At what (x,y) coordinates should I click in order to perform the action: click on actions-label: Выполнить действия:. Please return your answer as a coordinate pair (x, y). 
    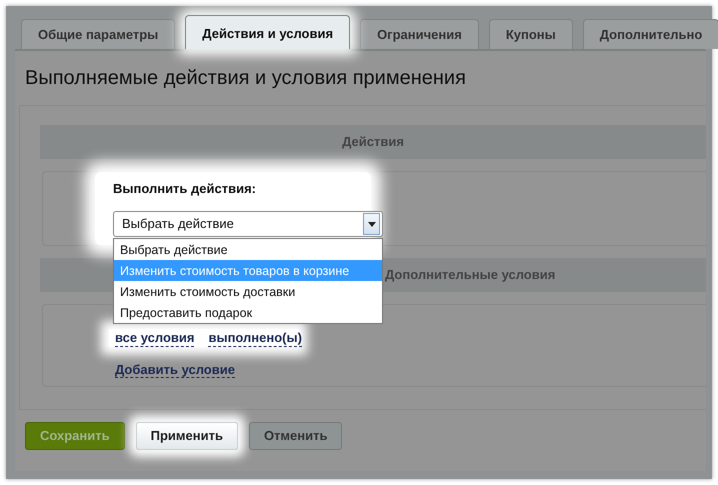
    Looking at the image, I should click on (185, 188).